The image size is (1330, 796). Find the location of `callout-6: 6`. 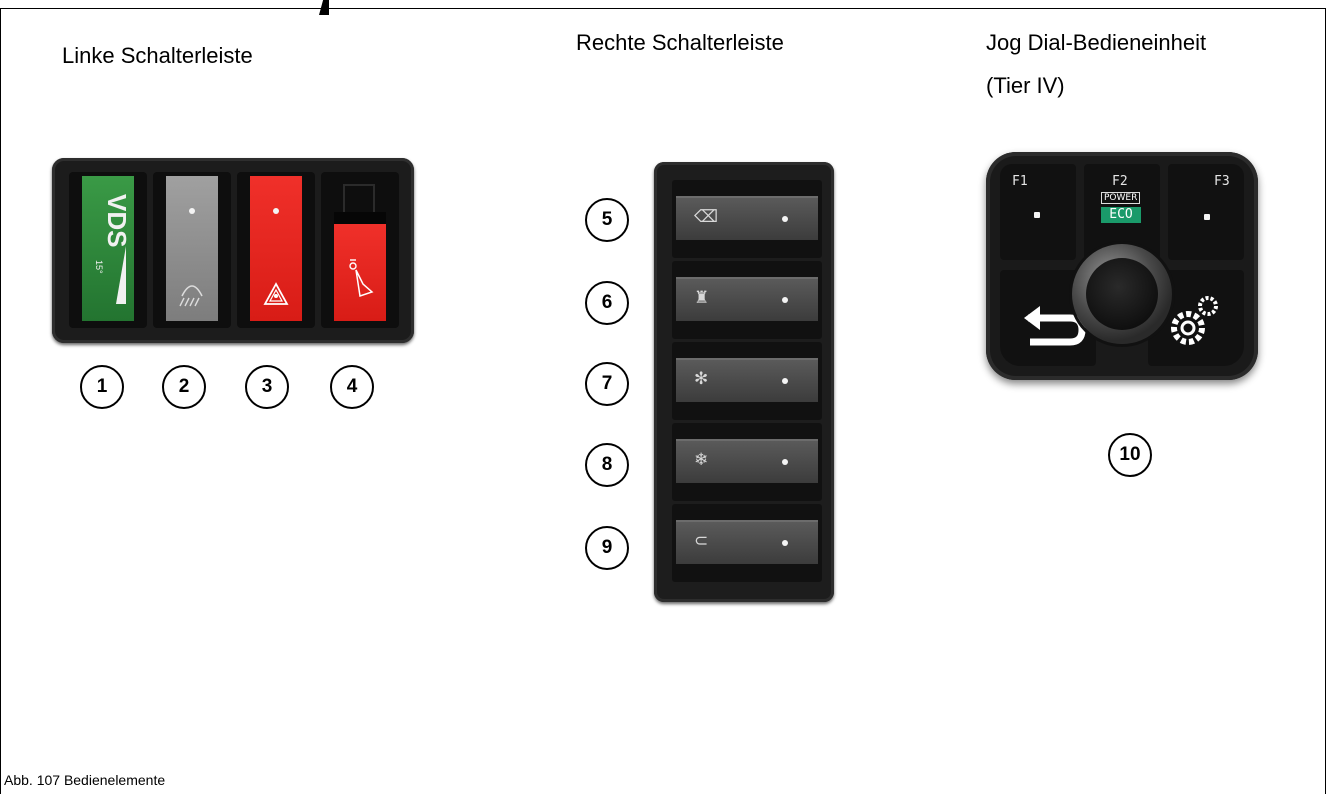

callout-6: 6 is located at coordinates (607, 303).